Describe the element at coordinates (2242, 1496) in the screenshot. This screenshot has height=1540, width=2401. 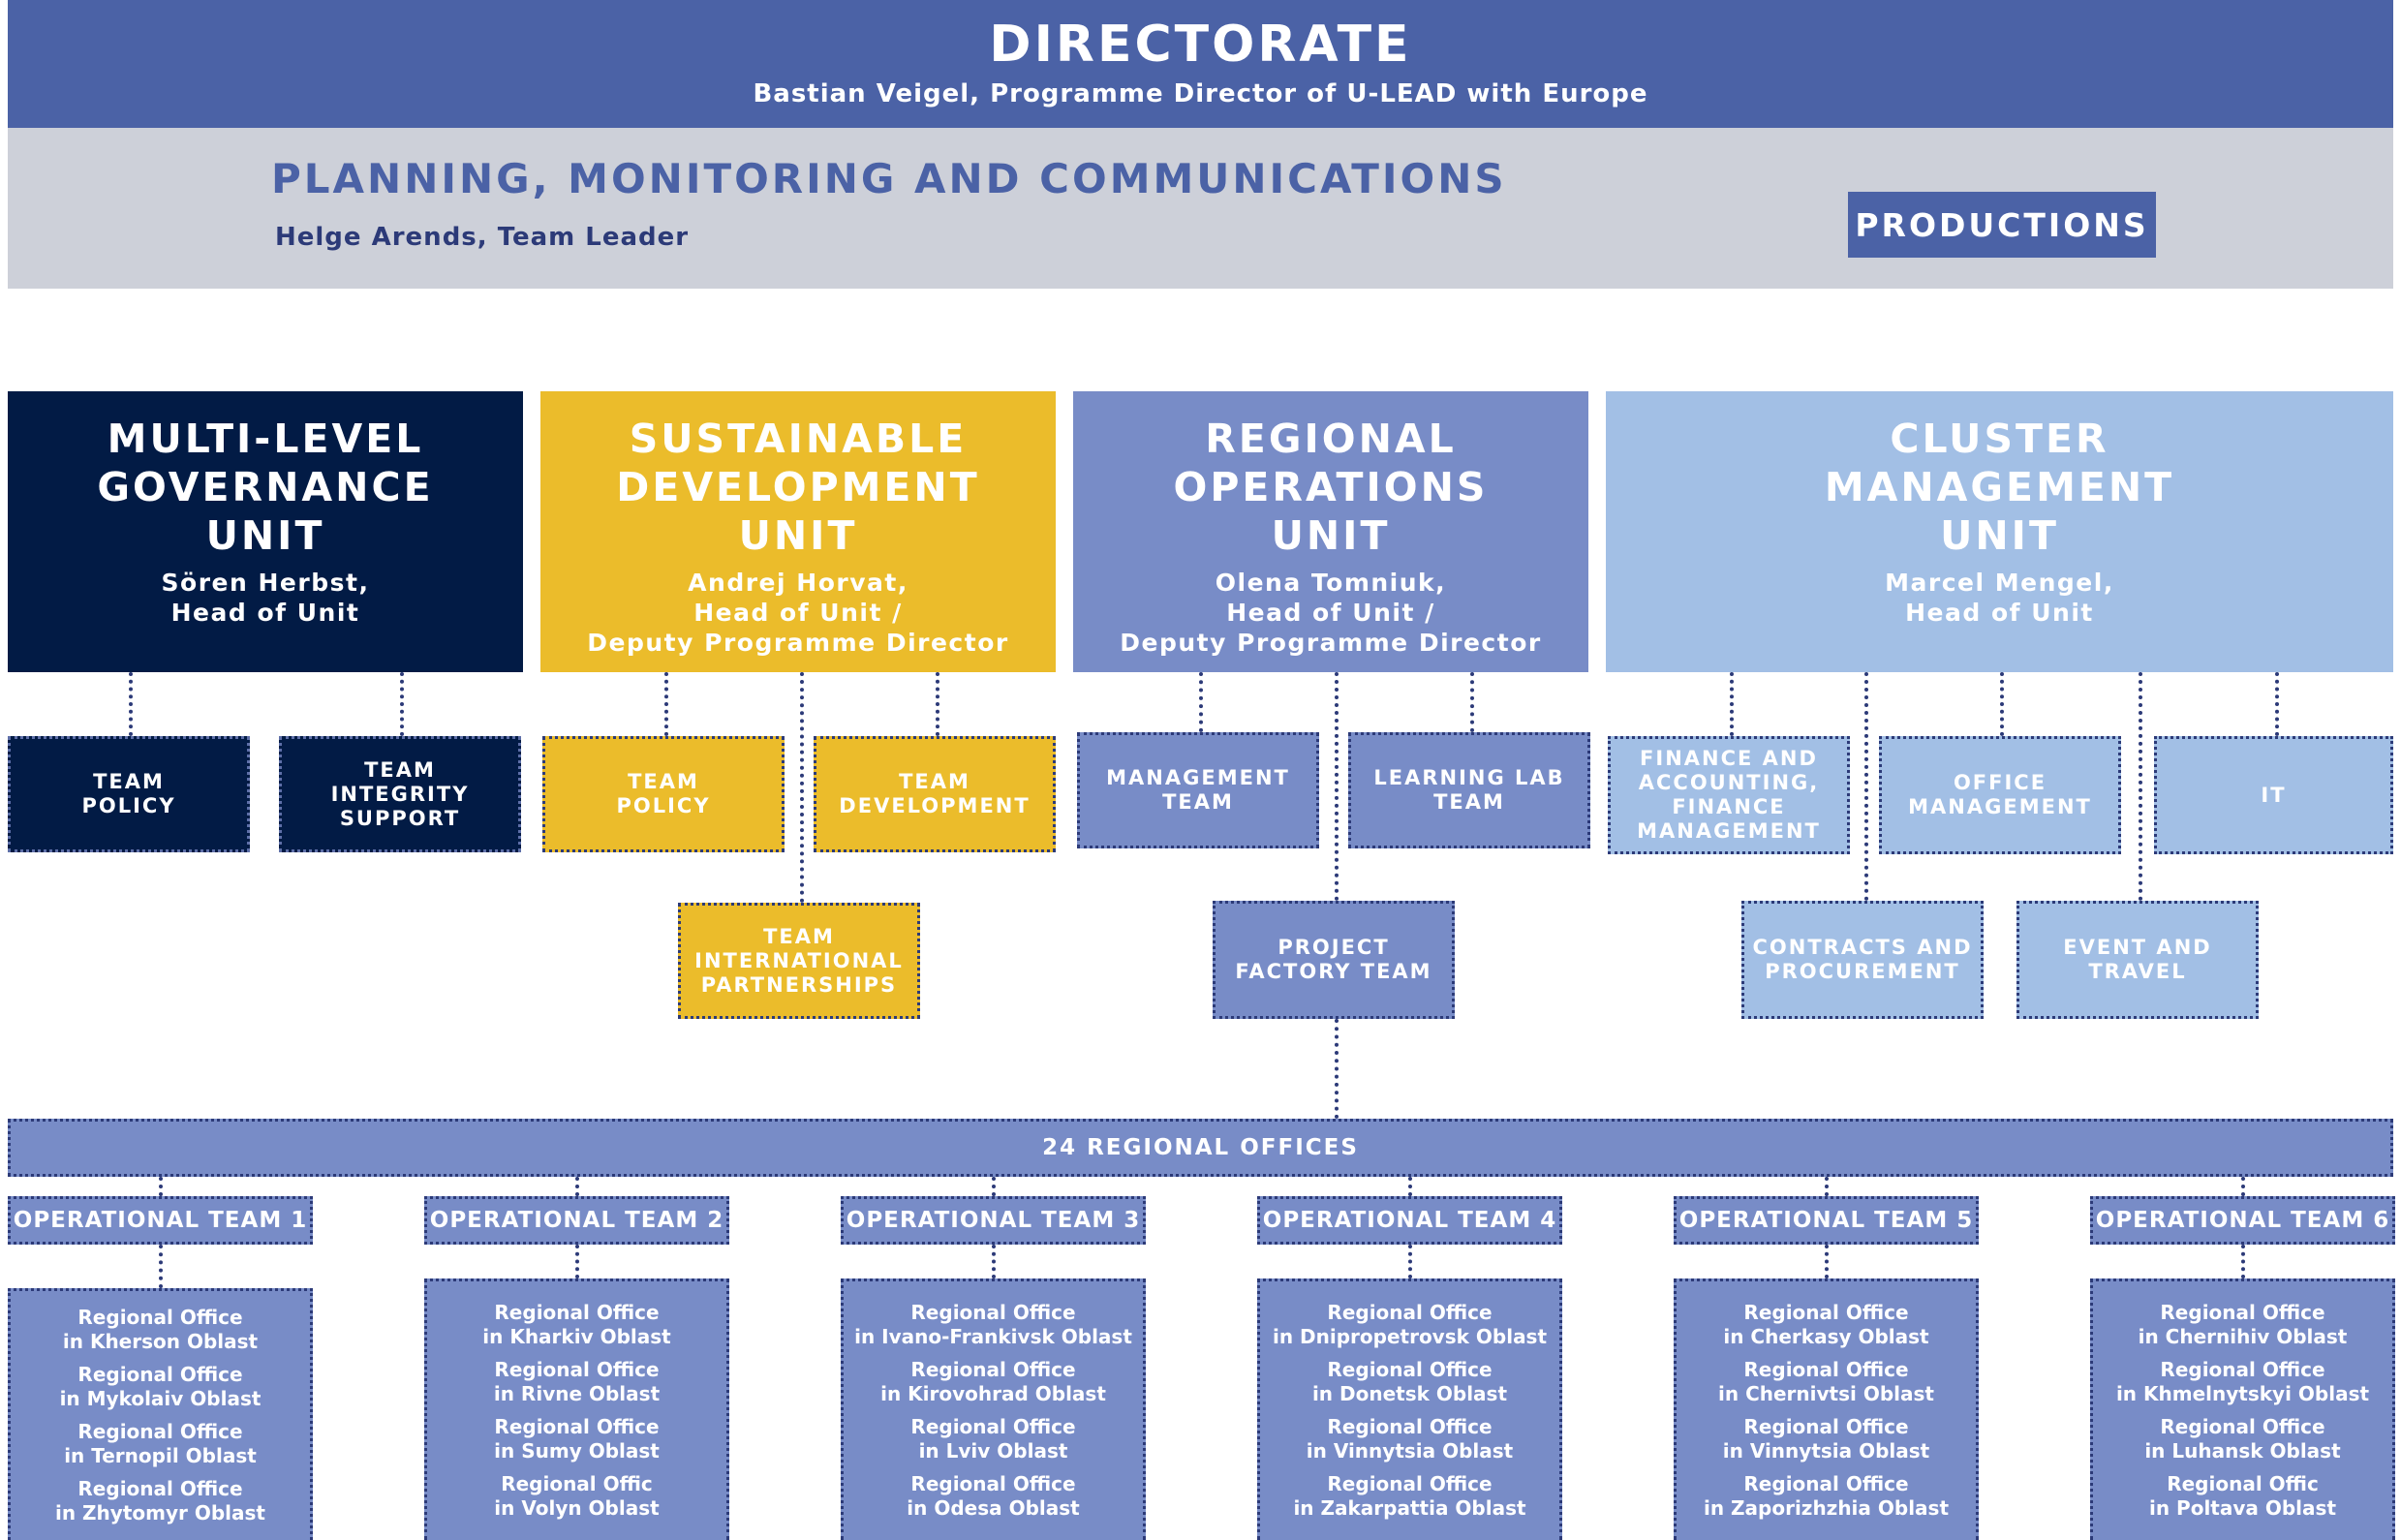
I see `regional-office: Regional Offic in Poltava Oblast` at that location.